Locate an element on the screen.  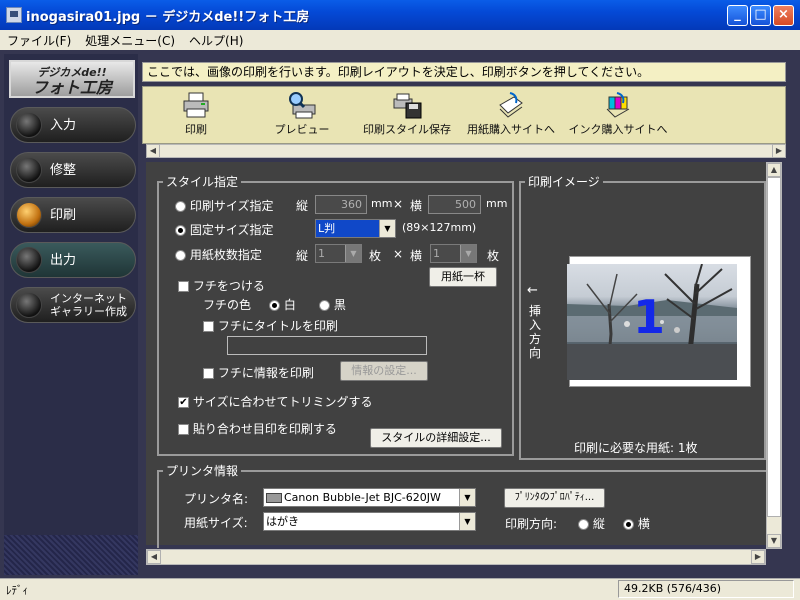
paper-site-icon is located at coordinates (511, 105).